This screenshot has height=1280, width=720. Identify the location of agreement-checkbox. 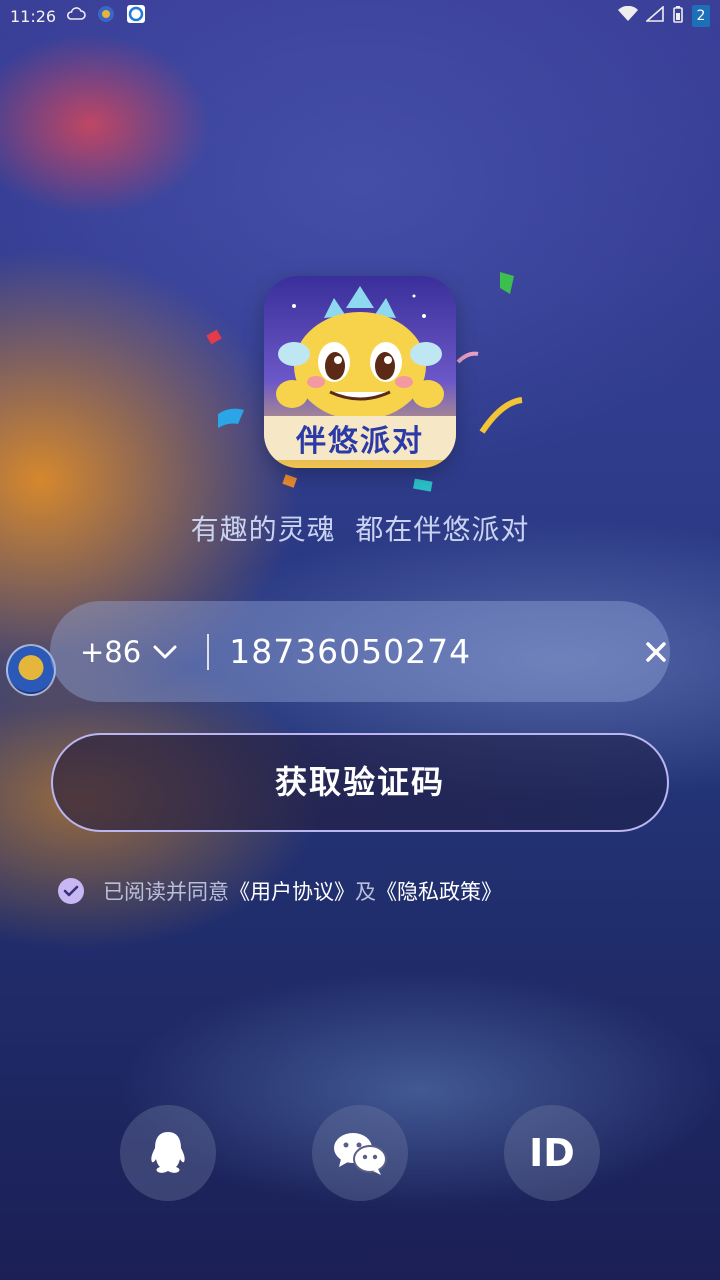
(71, 891).